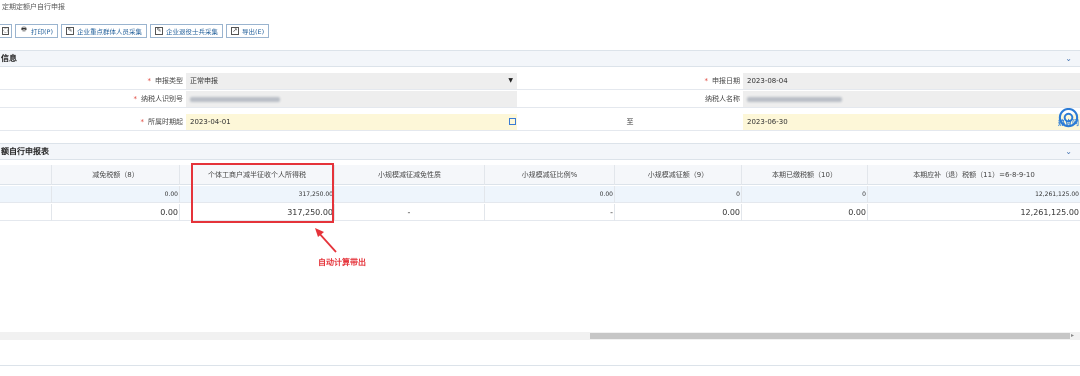  Describe the element at coordinates (722, 99) in the screenshot. I see `taxpayer-name-label: 纳税人名称` at that location.